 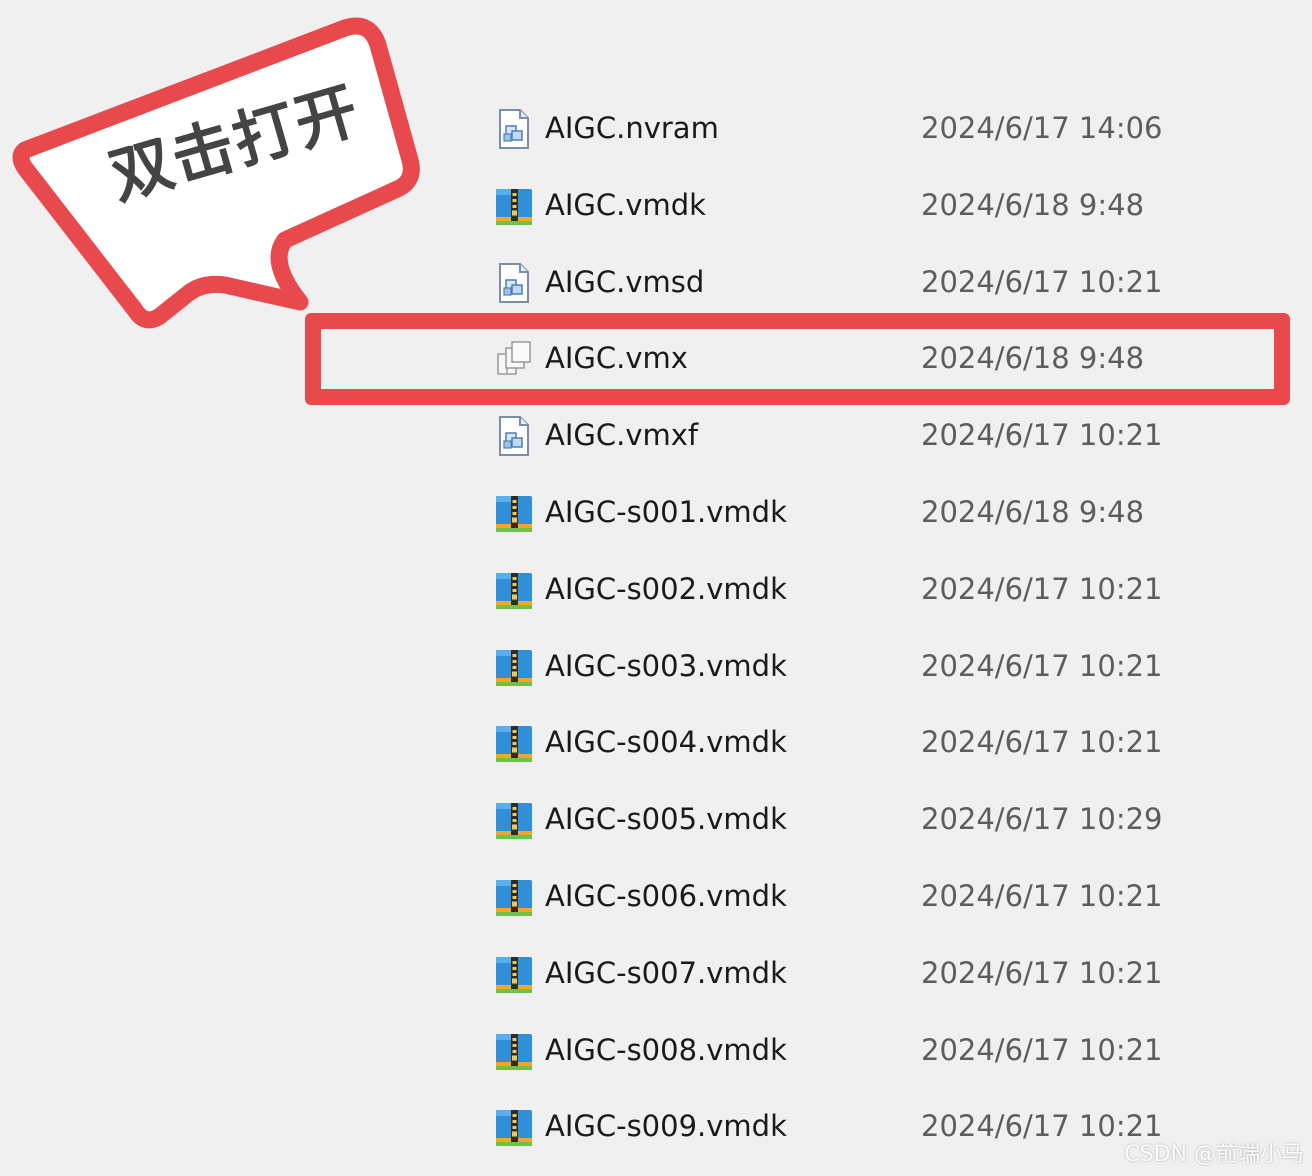 I want to click on file-date-modified: 2024/6/17 14:06, so click(x=1042, y=128).